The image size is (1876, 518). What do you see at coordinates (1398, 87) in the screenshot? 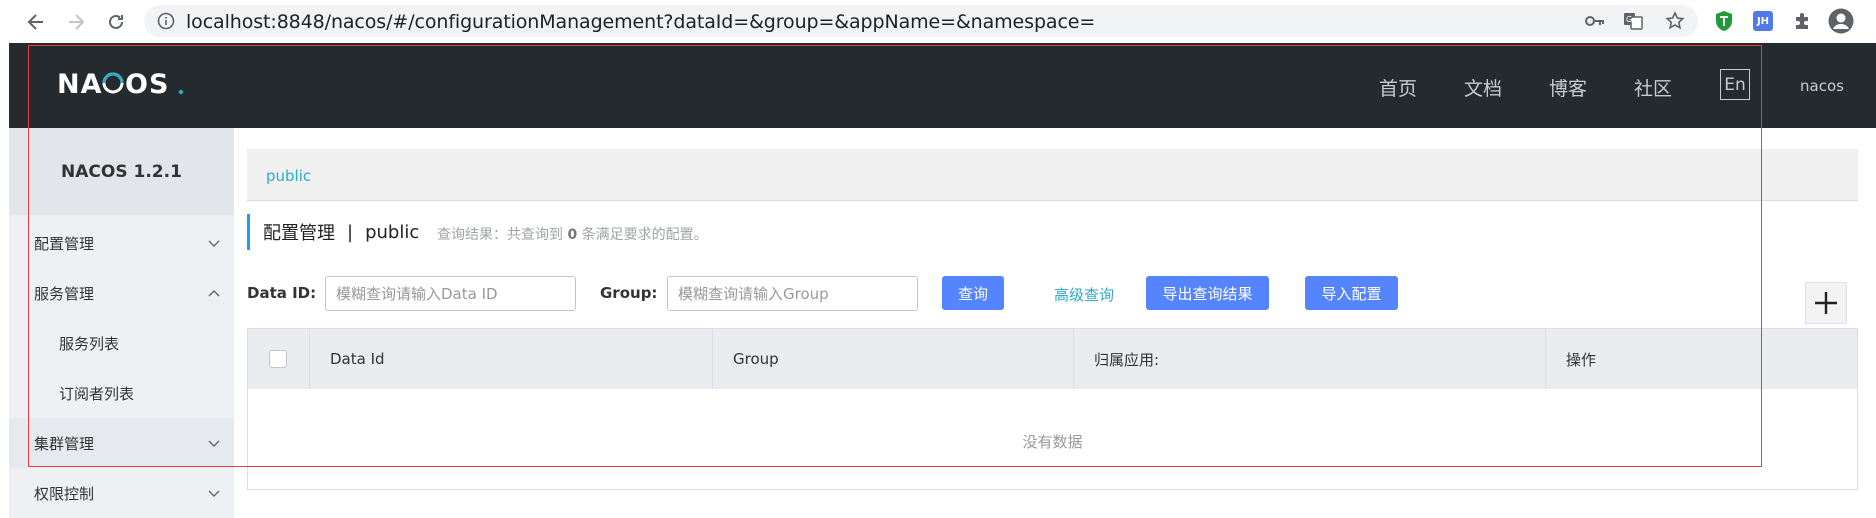
I see `nav-home: 首页` at bounding box center [1398, 87].